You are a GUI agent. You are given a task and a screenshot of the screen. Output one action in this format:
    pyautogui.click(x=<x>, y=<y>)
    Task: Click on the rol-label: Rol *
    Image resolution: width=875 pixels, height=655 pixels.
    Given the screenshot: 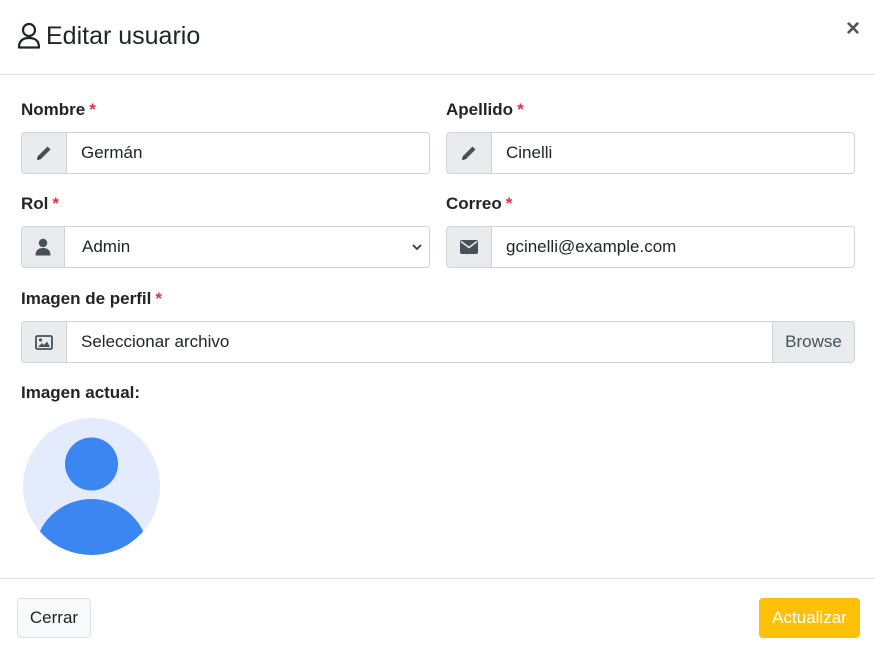 What is the action you would take?
    pyautogui.click(x=40, y=204)
    